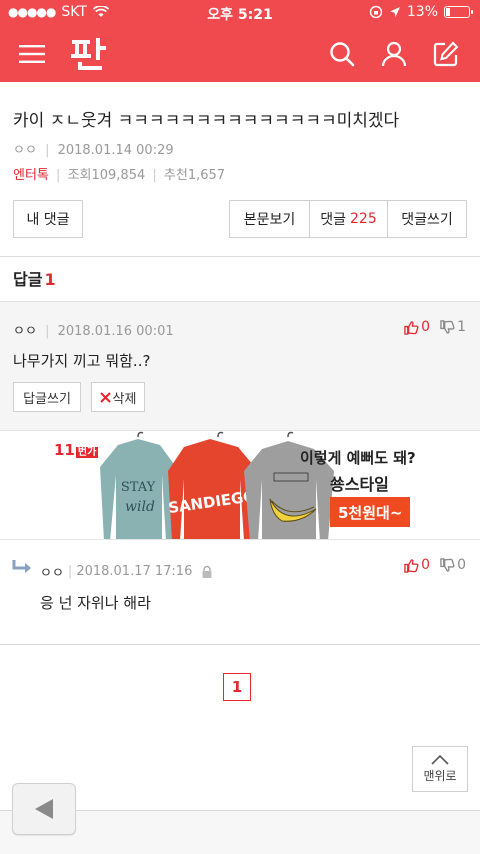  I want to click on lock-icon, so click(207, 571).